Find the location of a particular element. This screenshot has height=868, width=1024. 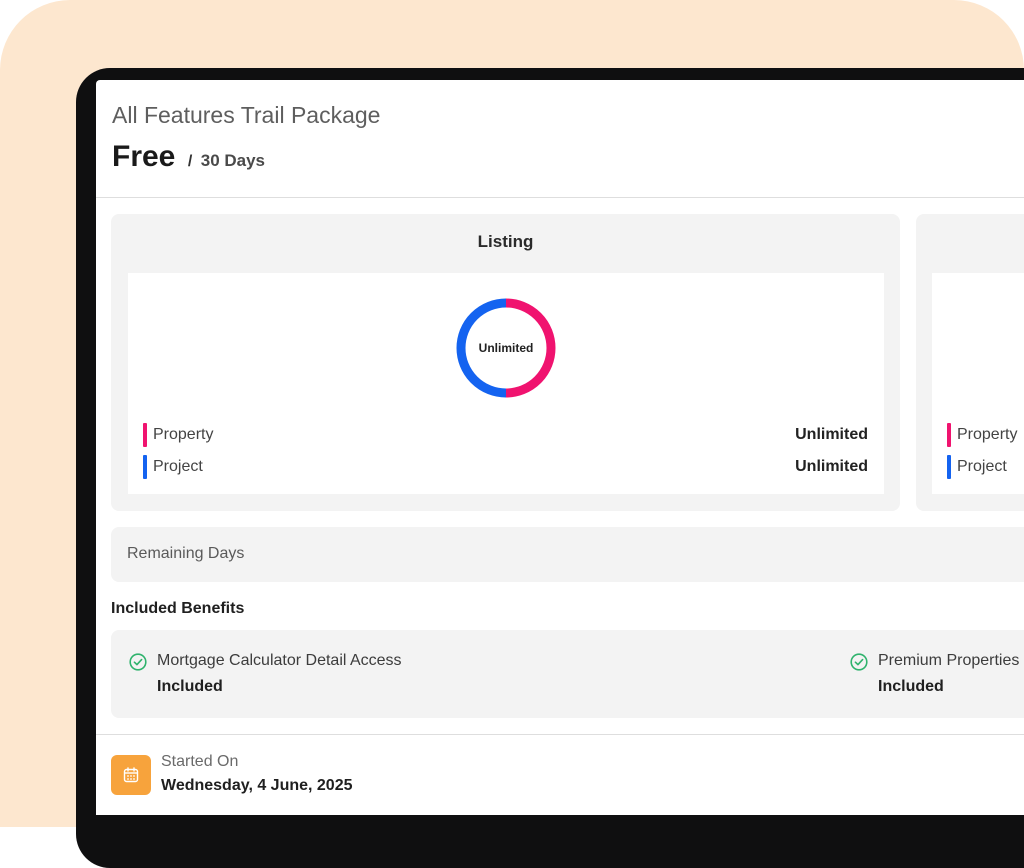

benefit-name: Mortgage Calculator Detail Access is located at coordinates (279, 660).